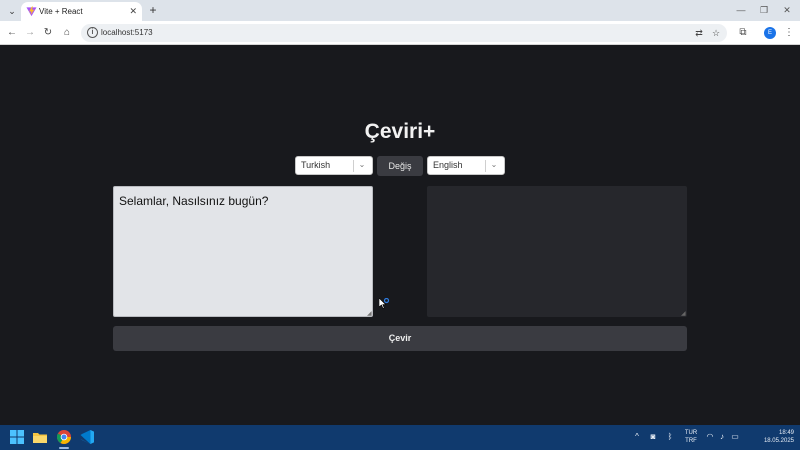  Describe the element at coordinates (67, 33) in the screenshot. I see `home-icon: ⌂` at that location.